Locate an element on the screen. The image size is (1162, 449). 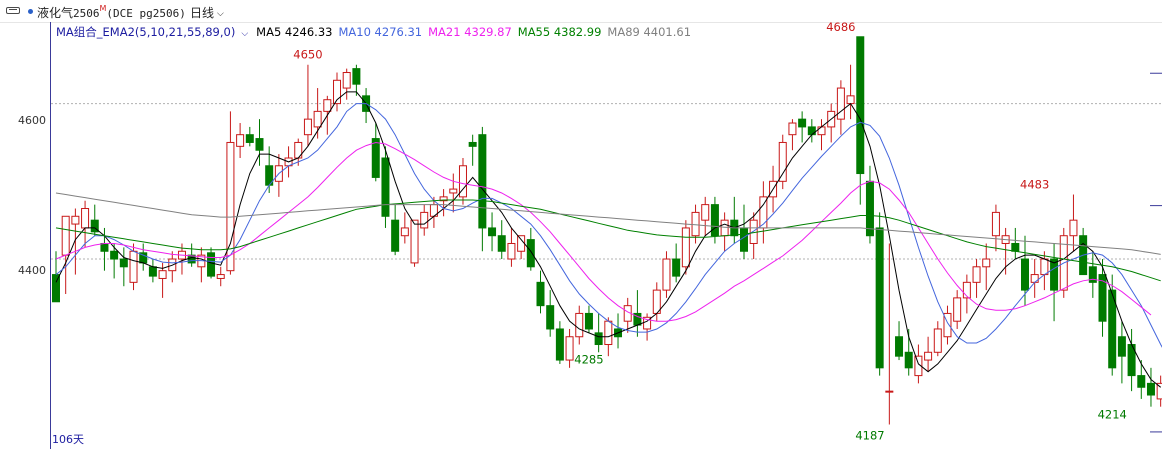
legend-ma10: MA10 4276.31 is located at coordinates (380, 32).